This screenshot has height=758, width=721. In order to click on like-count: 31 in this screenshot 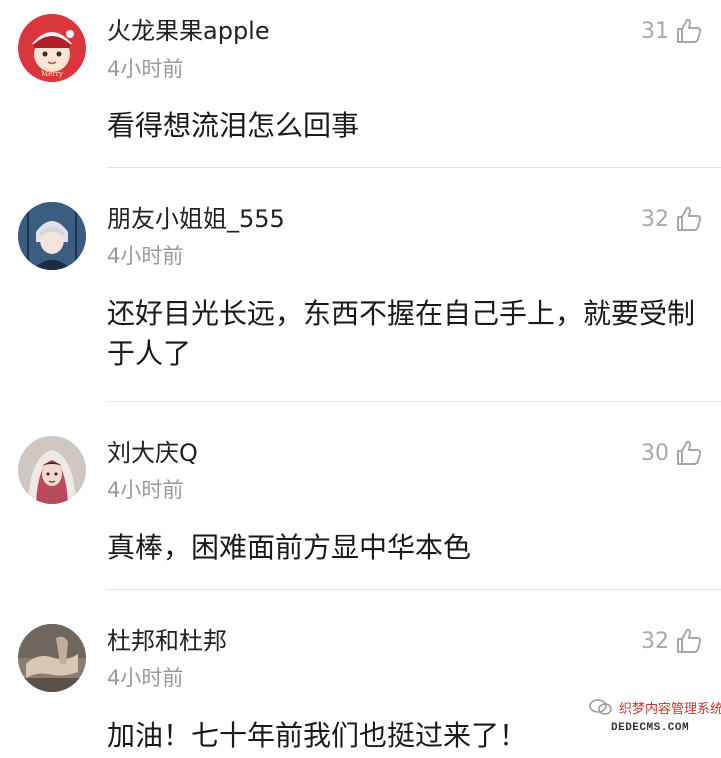, I will do `click(655, 31)`.